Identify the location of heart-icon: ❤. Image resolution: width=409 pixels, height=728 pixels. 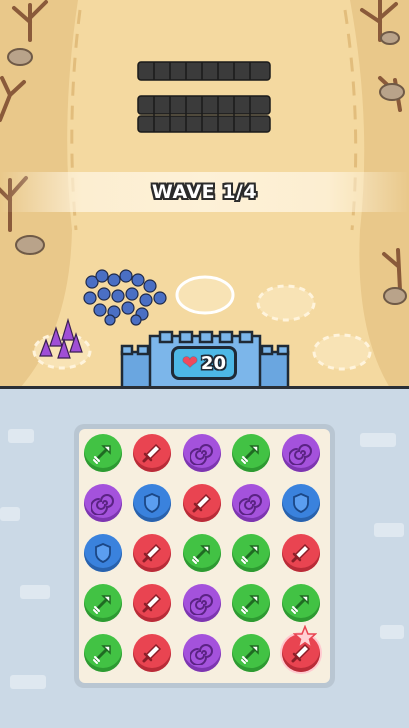
(190, 362).